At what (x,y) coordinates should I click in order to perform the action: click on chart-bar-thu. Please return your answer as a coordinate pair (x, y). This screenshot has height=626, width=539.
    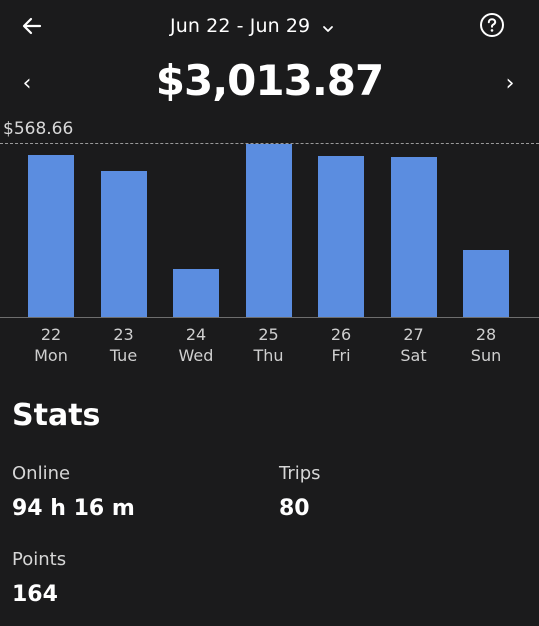
    Looking at the image, I should click on (268, 231).